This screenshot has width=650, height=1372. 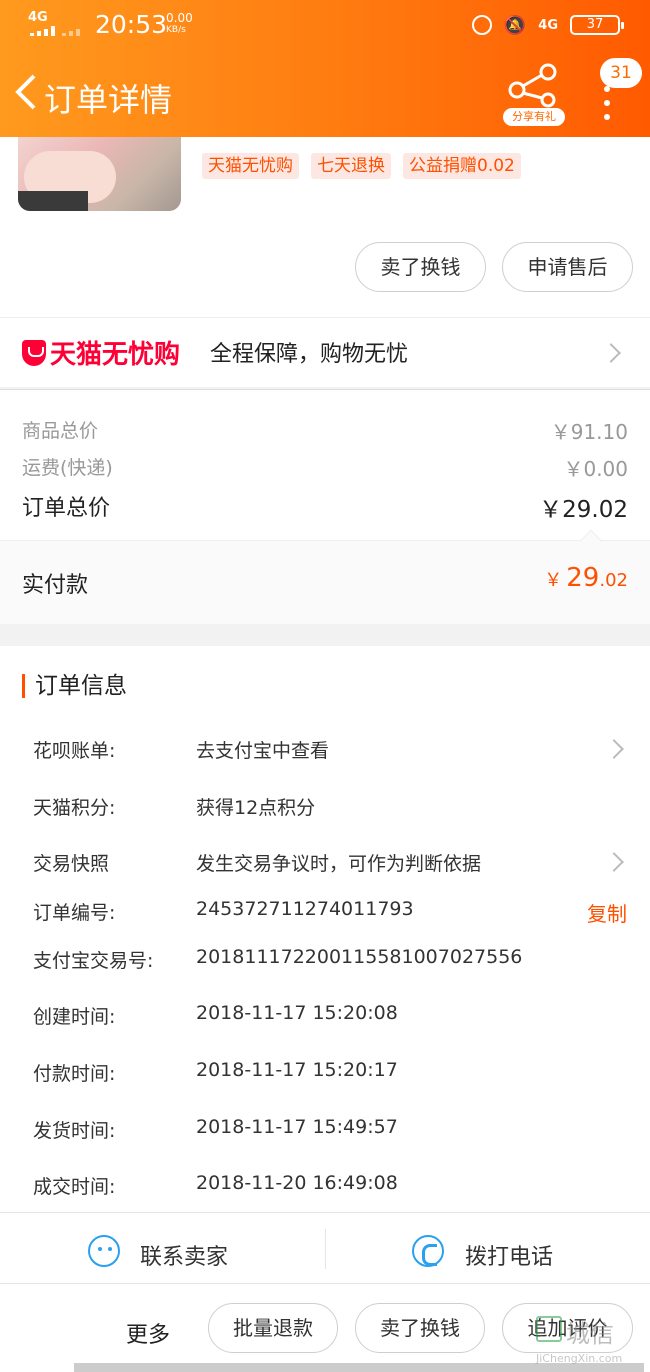 I want to click on network-speed: 0.00 KB/s, so click(x=179, y=24).